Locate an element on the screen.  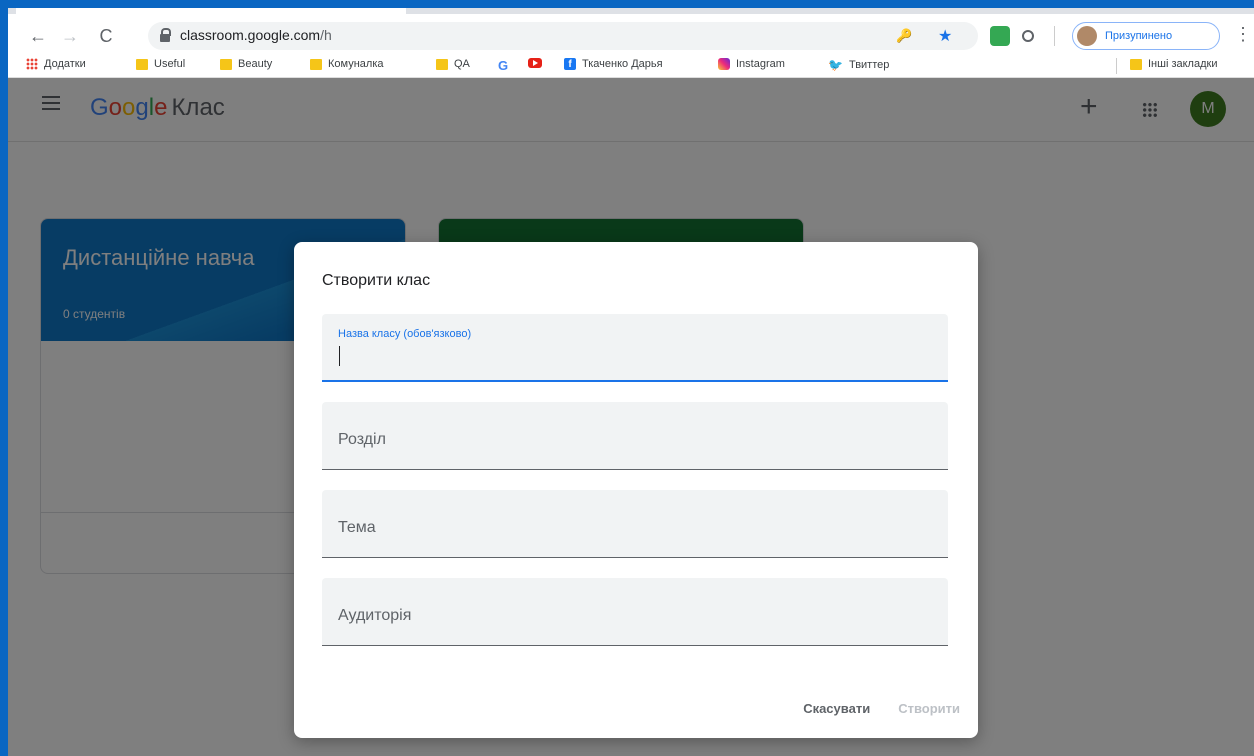
text-caret is located at coordinates (339, 356).